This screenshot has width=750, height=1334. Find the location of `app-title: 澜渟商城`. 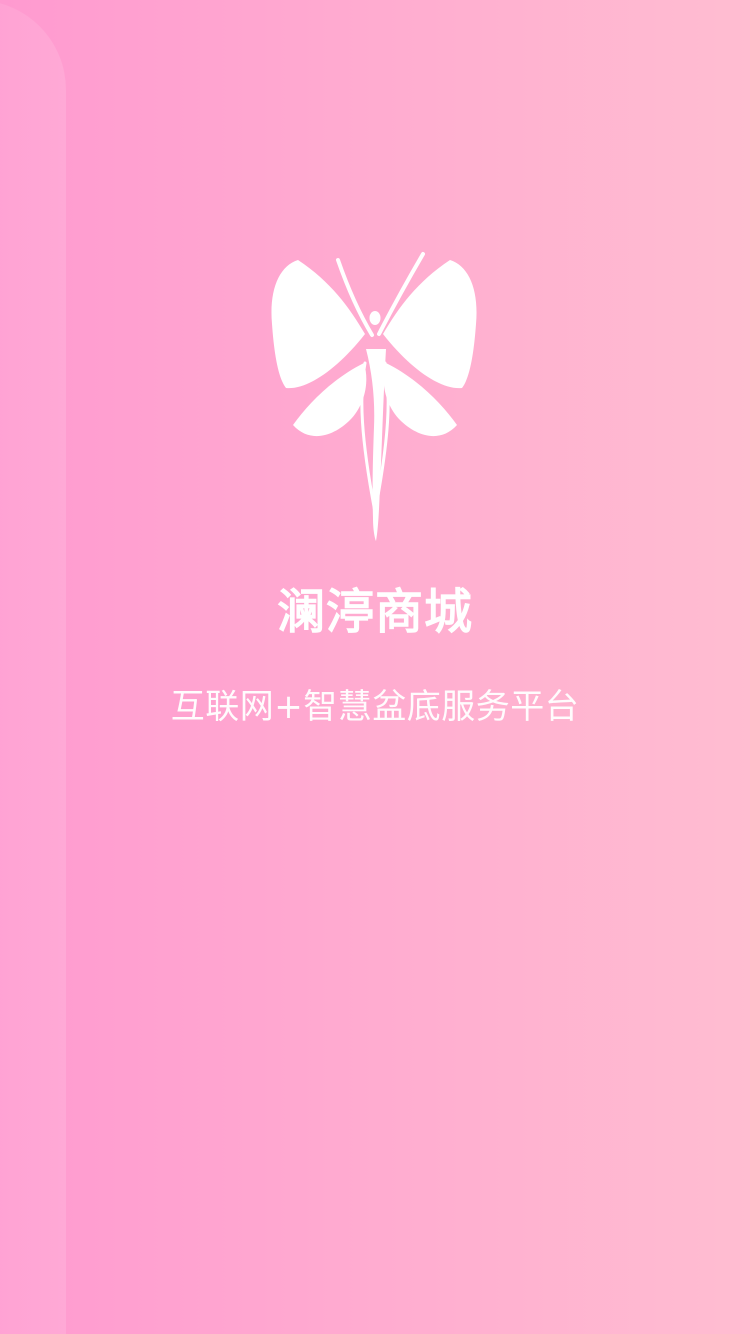

app-title: 澜渟商城 is located at coordinates (374, 612).